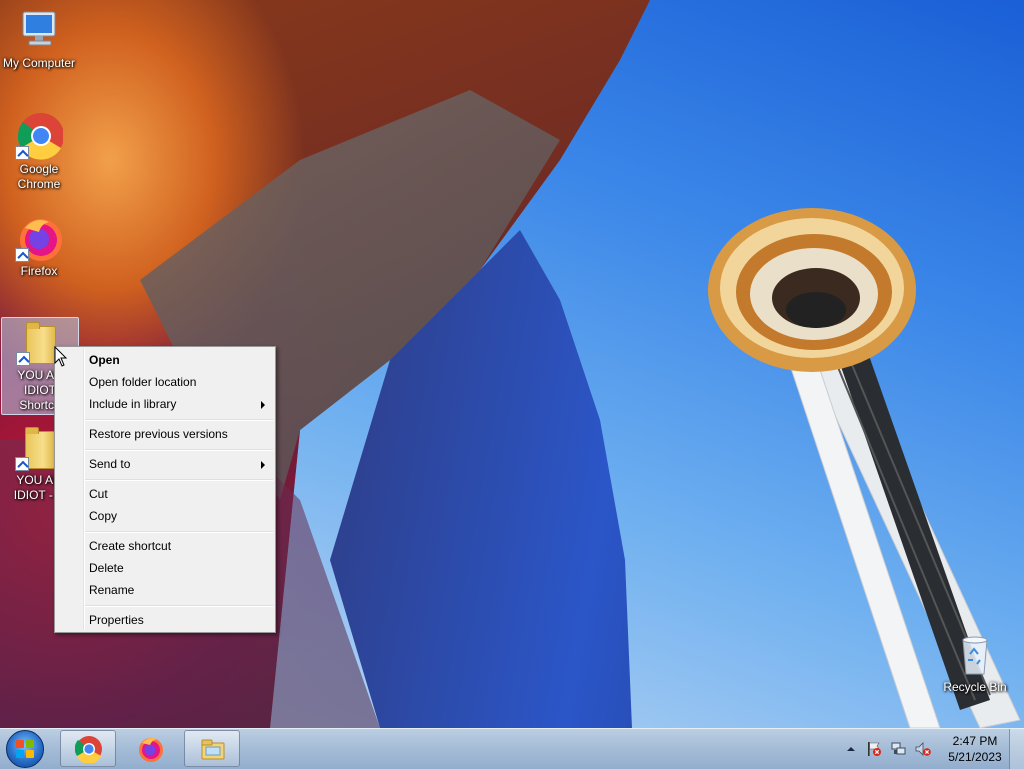 This screenshot has width=1024, height=769. What do you see at coordinates (112, 590) in the screenshot?
I see `menu-item-label: Rename` at bounding box center [112, 590].